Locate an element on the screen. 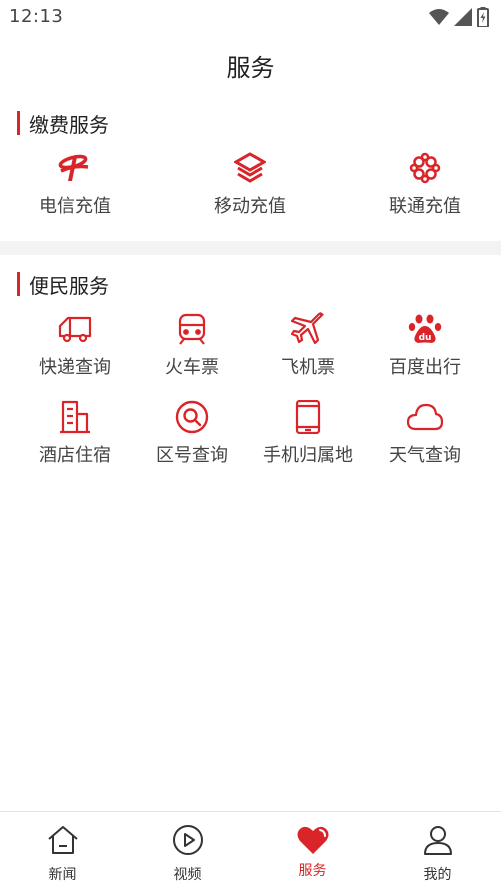  china-unicom-icon is located at coordinates (425, 168).